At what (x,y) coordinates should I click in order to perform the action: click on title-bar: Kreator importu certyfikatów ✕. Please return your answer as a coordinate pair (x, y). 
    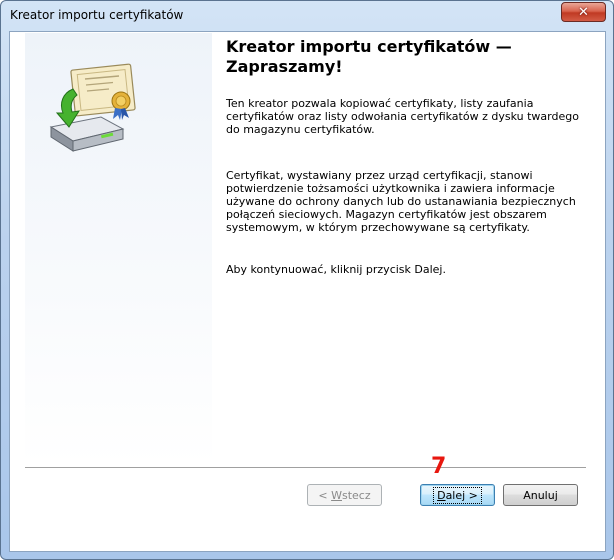
    Looking at the image, I should click on (307, 16).